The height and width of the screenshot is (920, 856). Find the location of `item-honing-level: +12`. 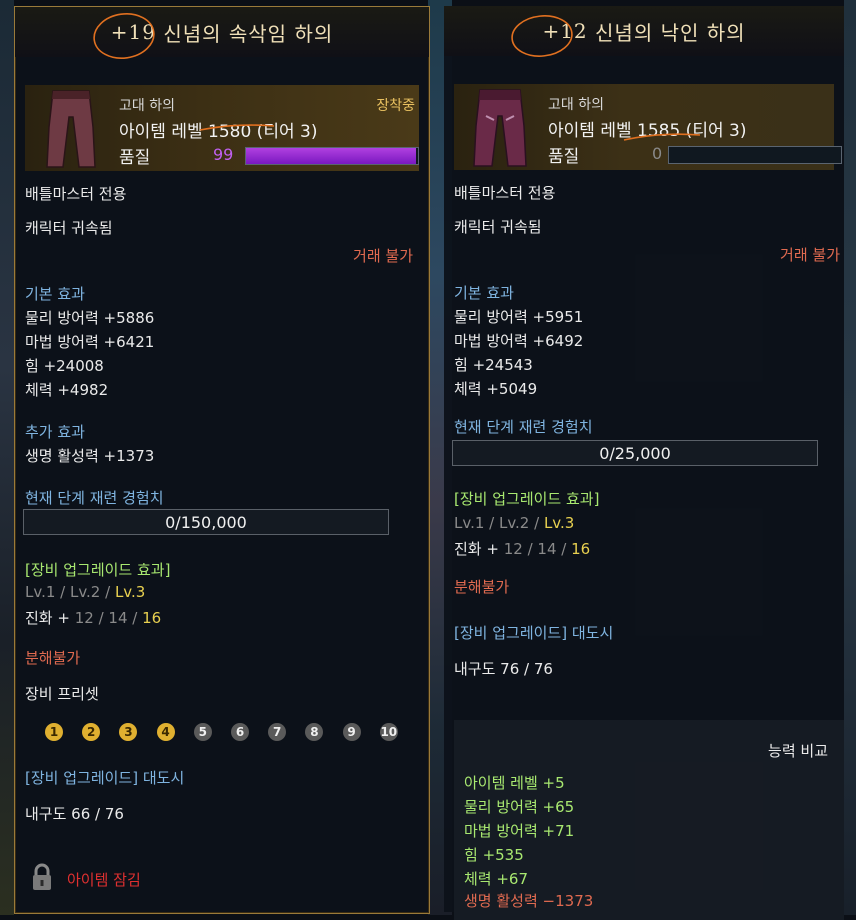

item-honing-level: +12 is located at coordinates (565, 31).